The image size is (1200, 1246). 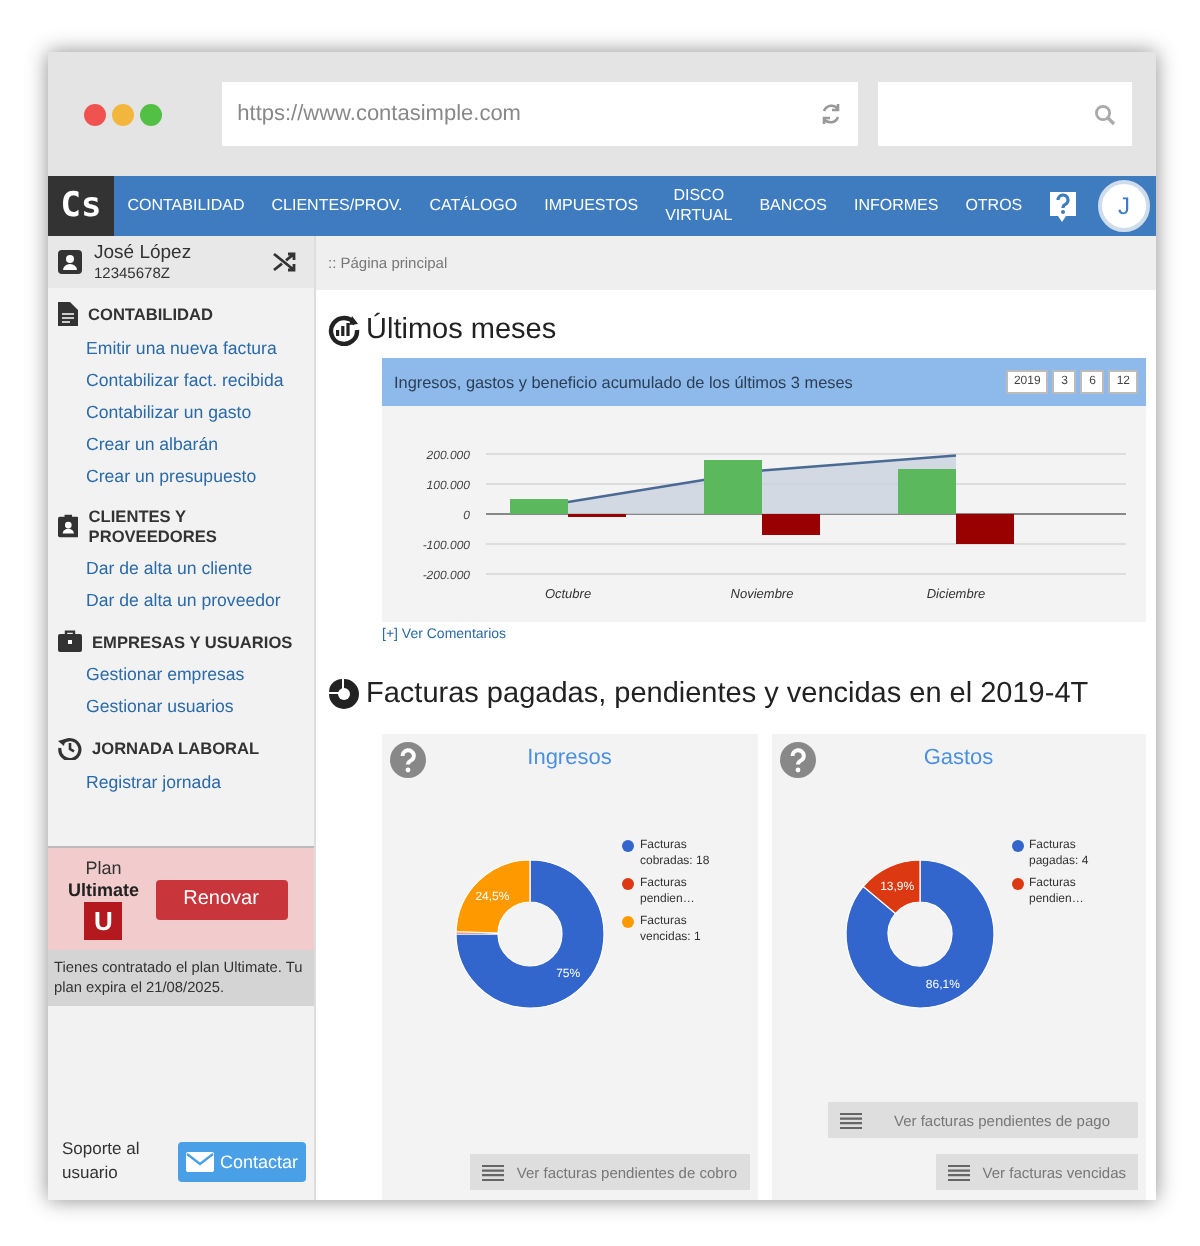 What do you see at coordinates (70, 748) in the screenshot?
I see `history-icon` at bounding box center [70, 748].